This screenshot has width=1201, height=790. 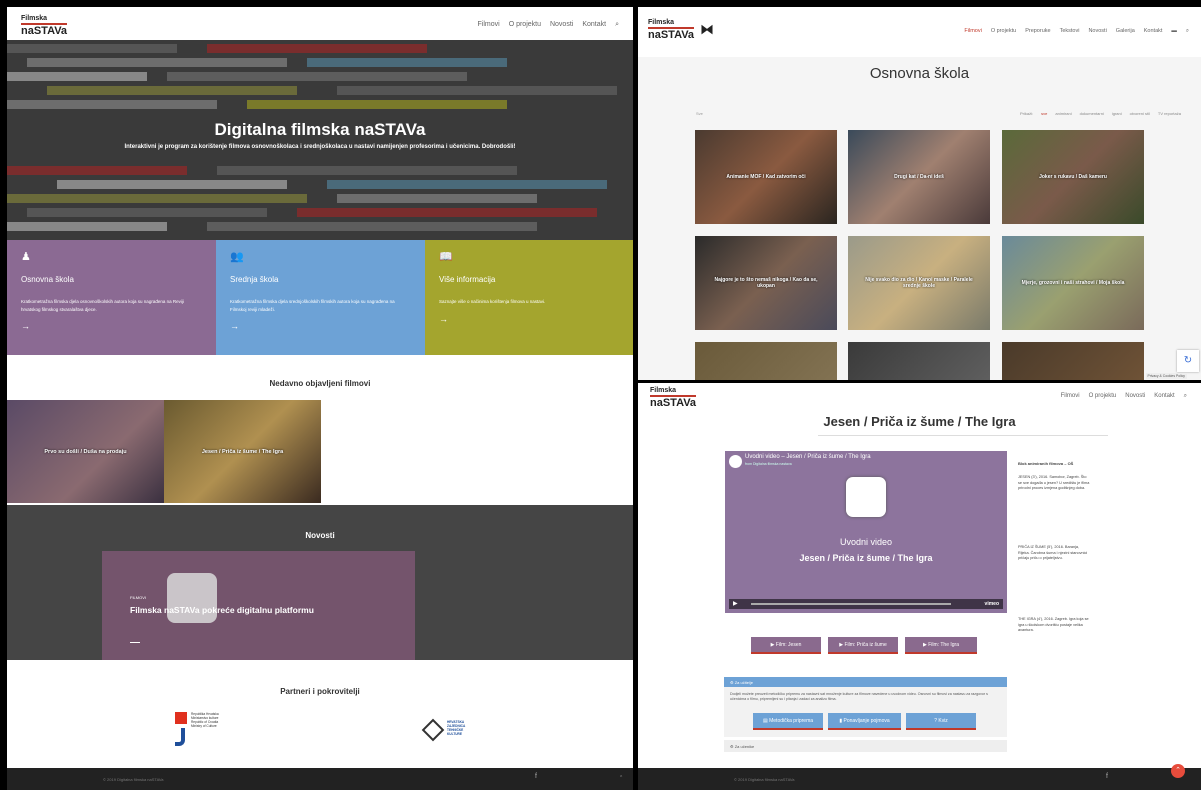 What do you see at coordinates (865, 682) in the screenshot?
I see `accordion-za-ucitelje: ⚙ Za učitelje` at bounding box center [865, 682].